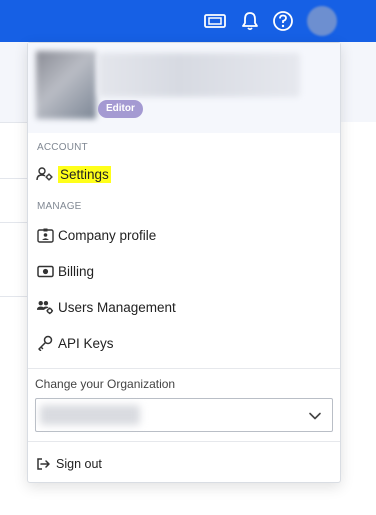  Describe the element at coordinates (120, 109) in the screenshot. I see `role-badge: Editor` at that location.